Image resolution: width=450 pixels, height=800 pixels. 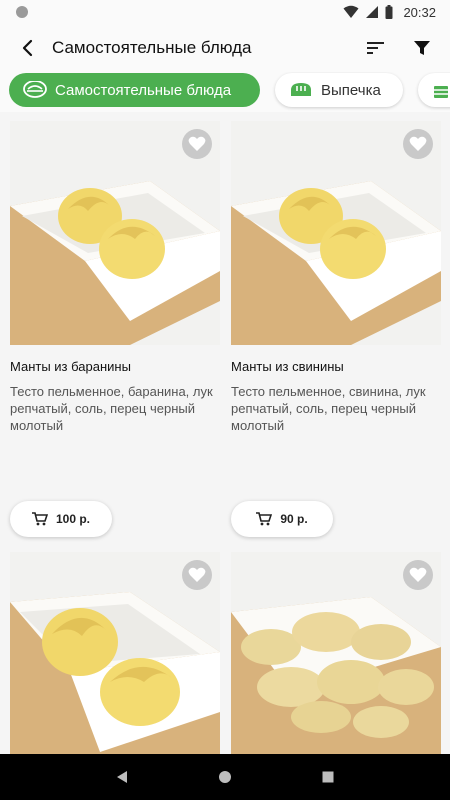 I want to click on filter-button, so click(x=422, y=48).